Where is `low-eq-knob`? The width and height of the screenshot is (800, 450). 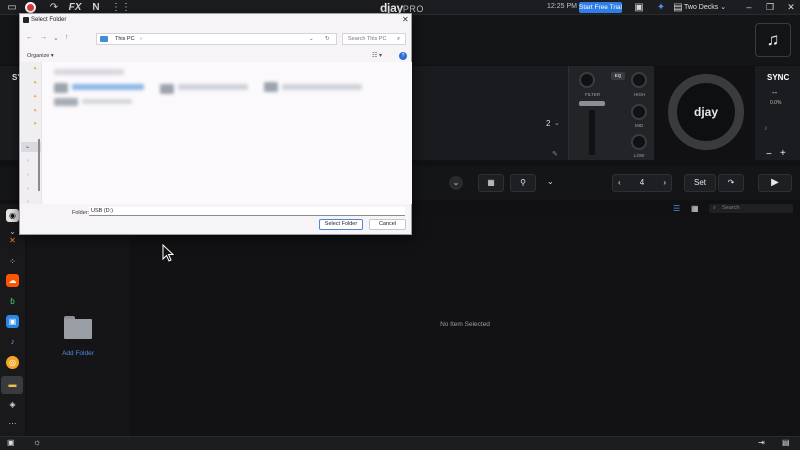
low-eq-knob is located at coordinates (639, 142).